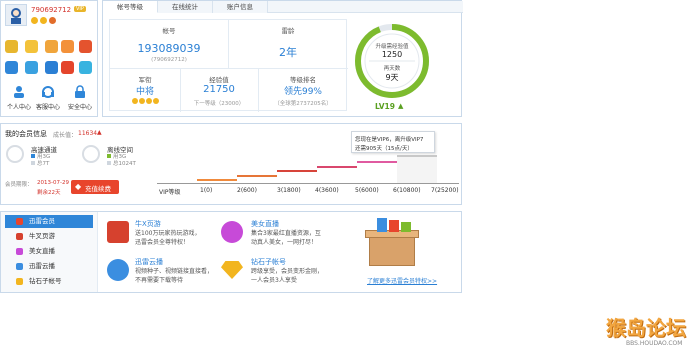  I want to click on rank-title: 等级排名, so click(303, 80).